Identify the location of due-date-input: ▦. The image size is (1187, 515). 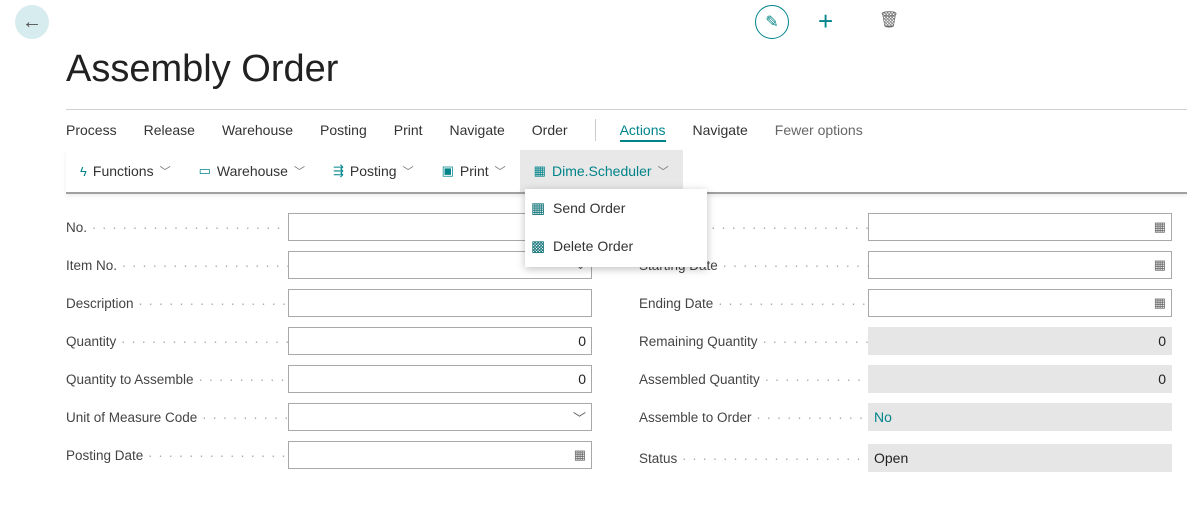
(1020, 227).